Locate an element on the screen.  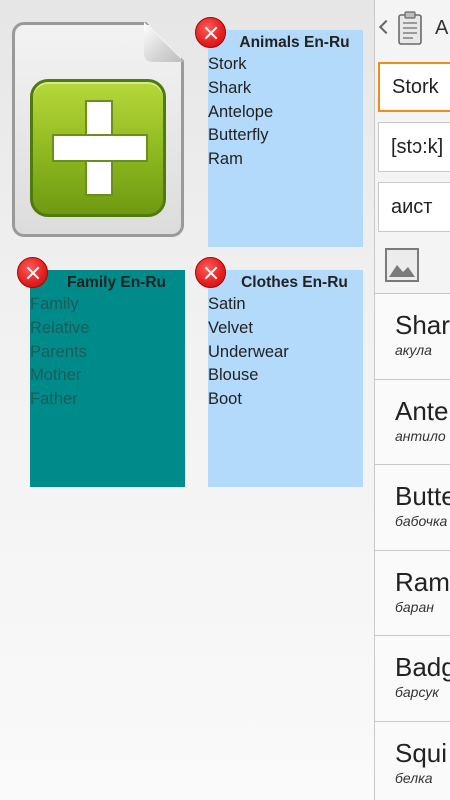
deck-title: Animals En-Ru is located at coordinates (294, 42).